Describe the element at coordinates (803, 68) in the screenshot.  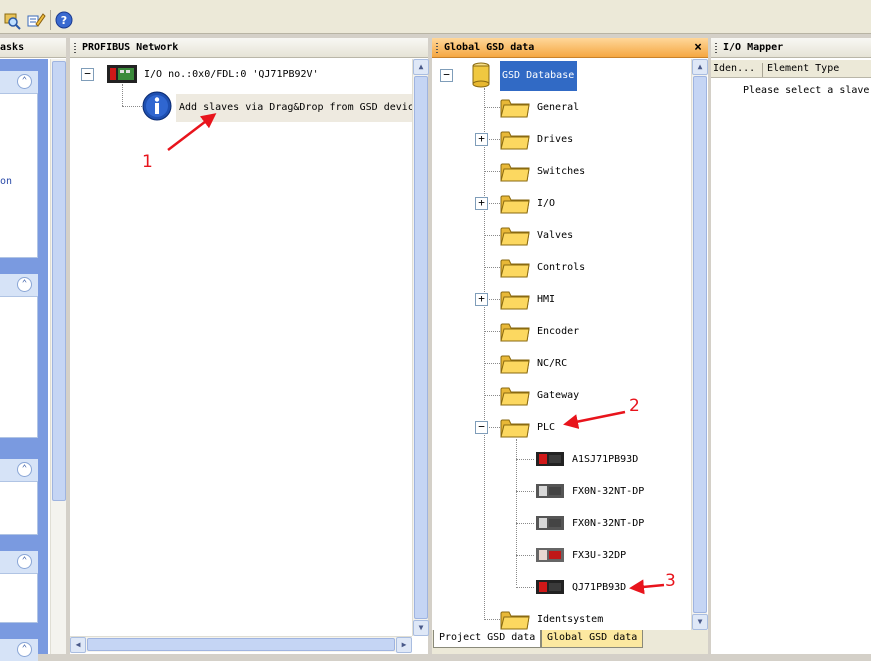
I see `column-header-element-type: Element Type` at that location.